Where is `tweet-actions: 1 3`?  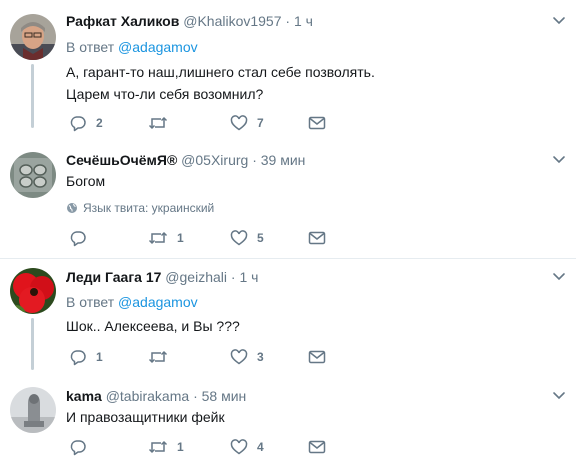 tweet-actions: 1 3 is located at coordinates (201, 357).